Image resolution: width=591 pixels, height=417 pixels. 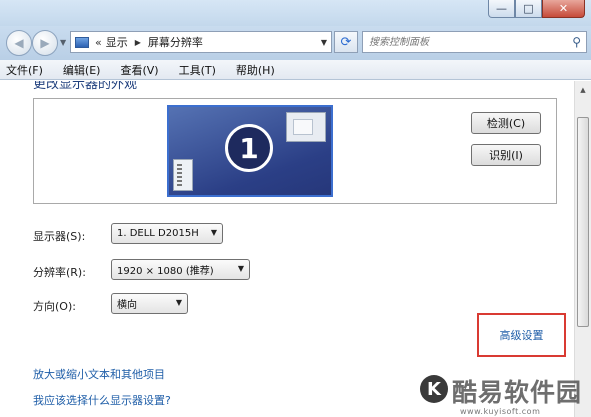 What do you see at coordinates (324, 42) in the screenshot?
I see `address-dropdown-icon: ▼` at bounding box center [324, 42].